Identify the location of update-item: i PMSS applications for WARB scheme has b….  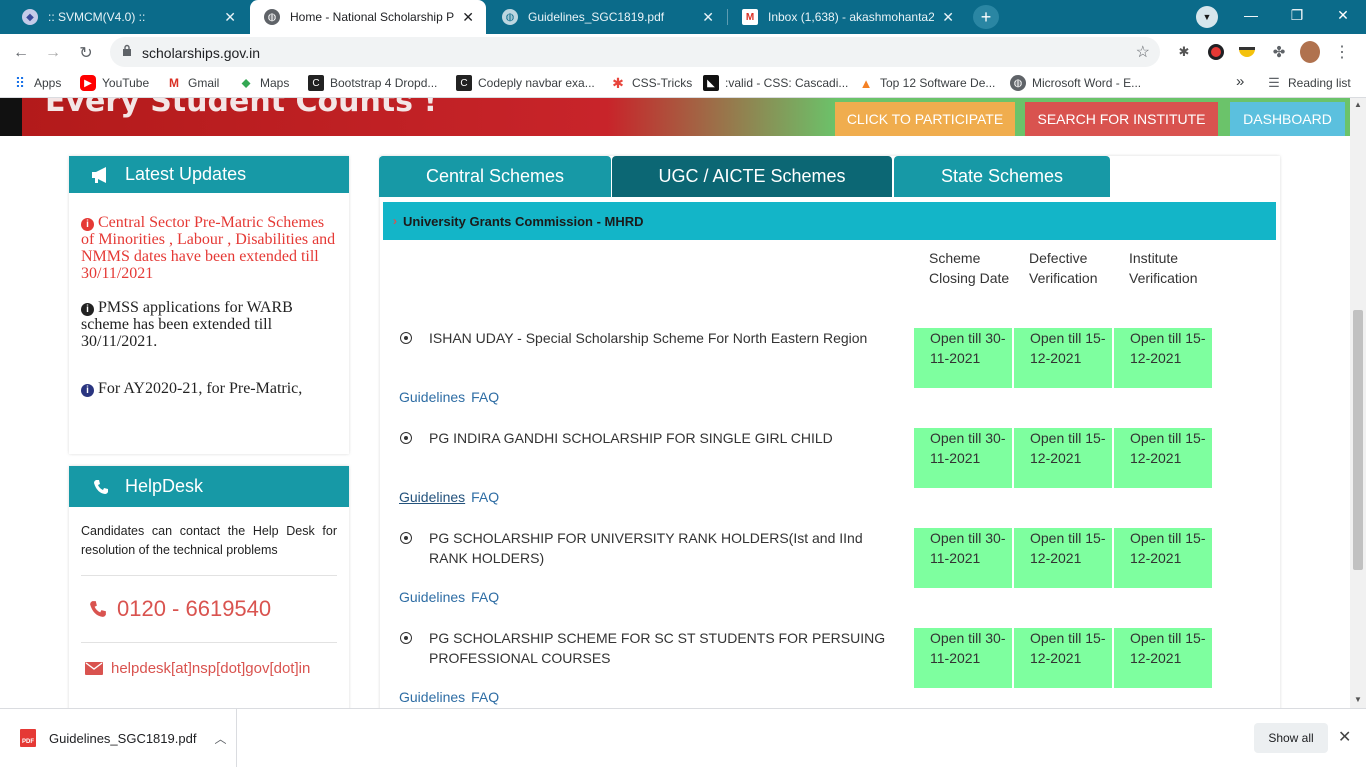
(209, 324).